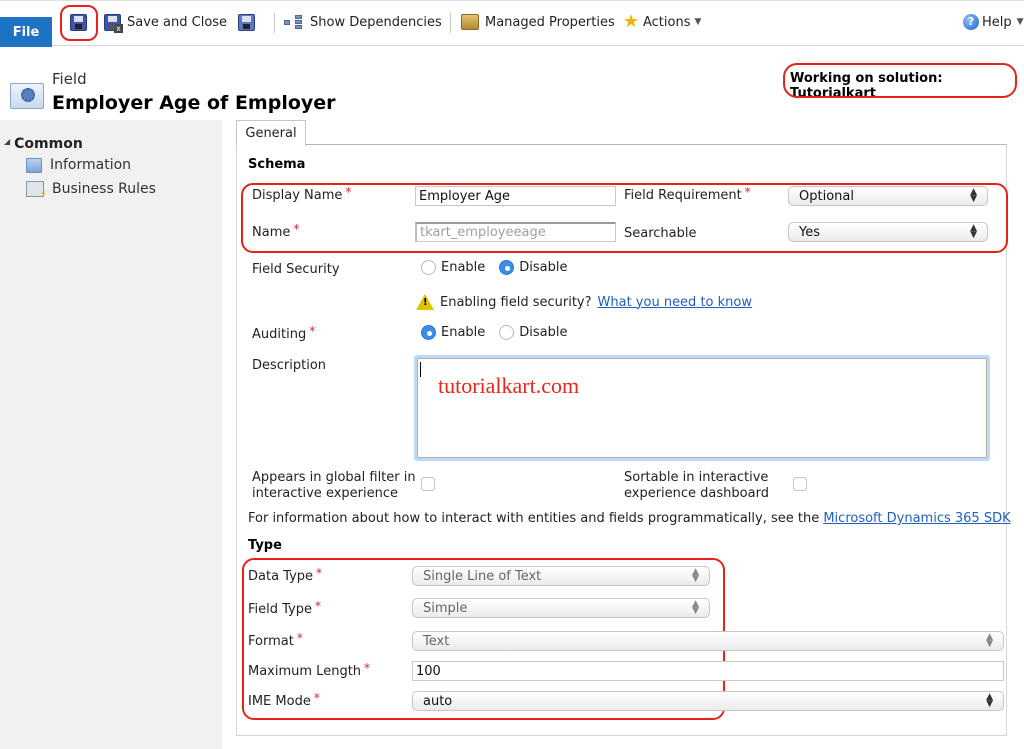  I want to click on managed-properties-label: Managed Properties, so click(550, 22).